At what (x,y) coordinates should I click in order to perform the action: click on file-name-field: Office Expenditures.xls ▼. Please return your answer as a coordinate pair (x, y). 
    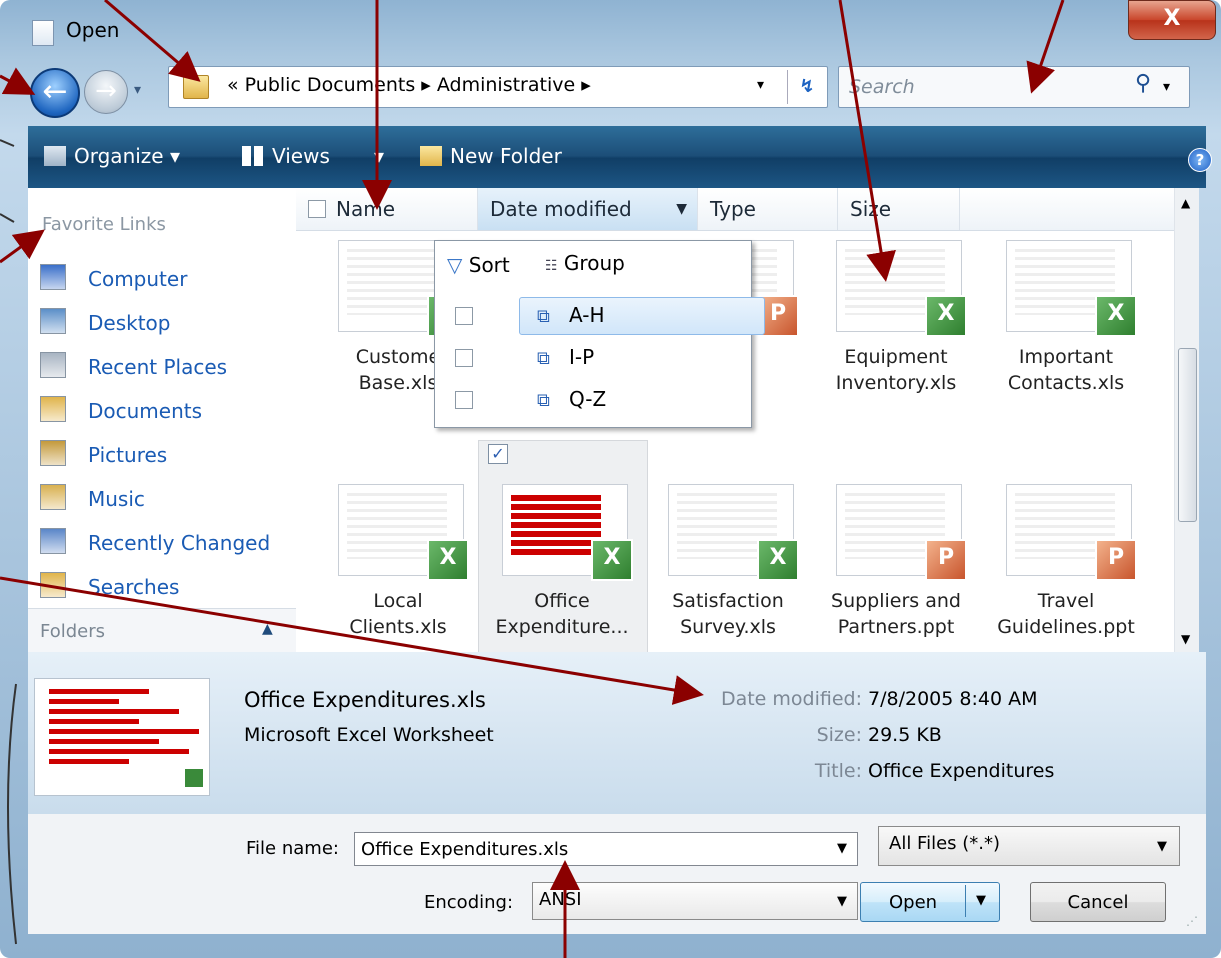
    Looking at the image, I should click on (606, 849).